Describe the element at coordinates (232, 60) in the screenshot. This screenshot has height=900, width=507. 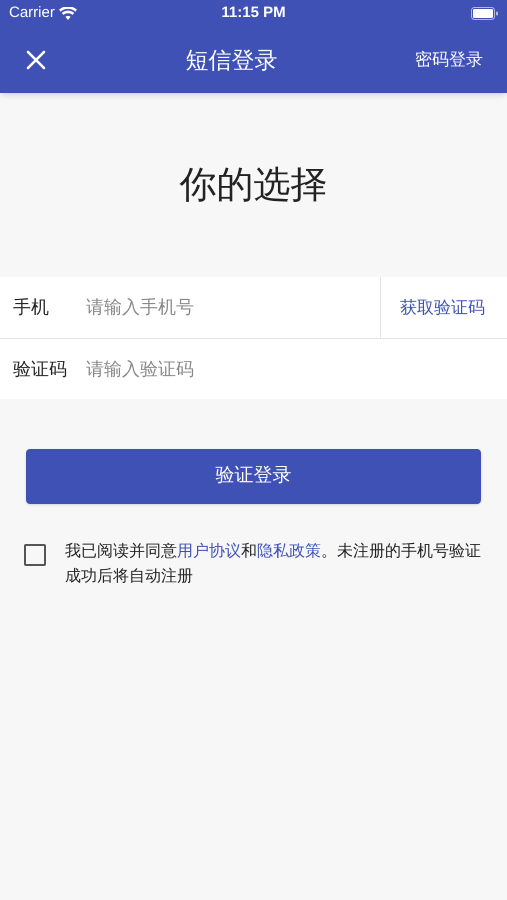
I see `nav-title: 短信登录` at that location.